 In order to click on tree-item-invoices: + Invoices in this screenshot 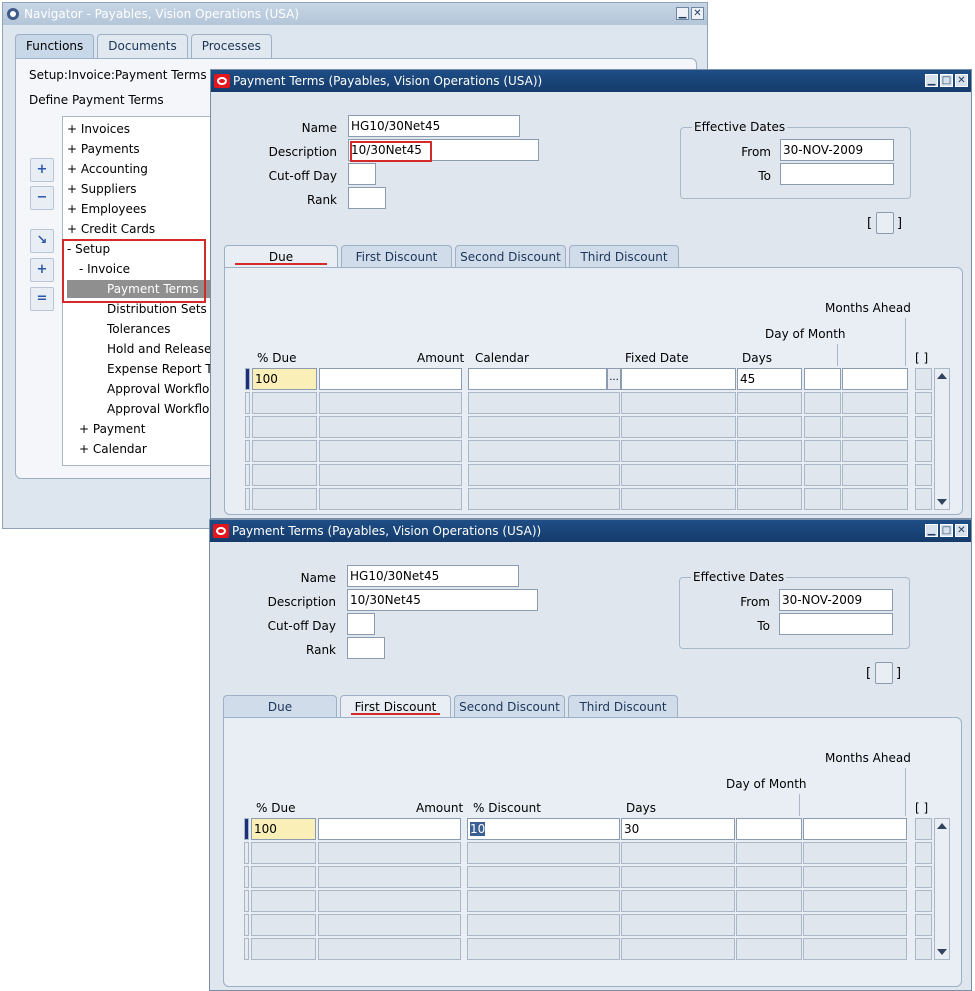, I will do `click(98, 129)`.